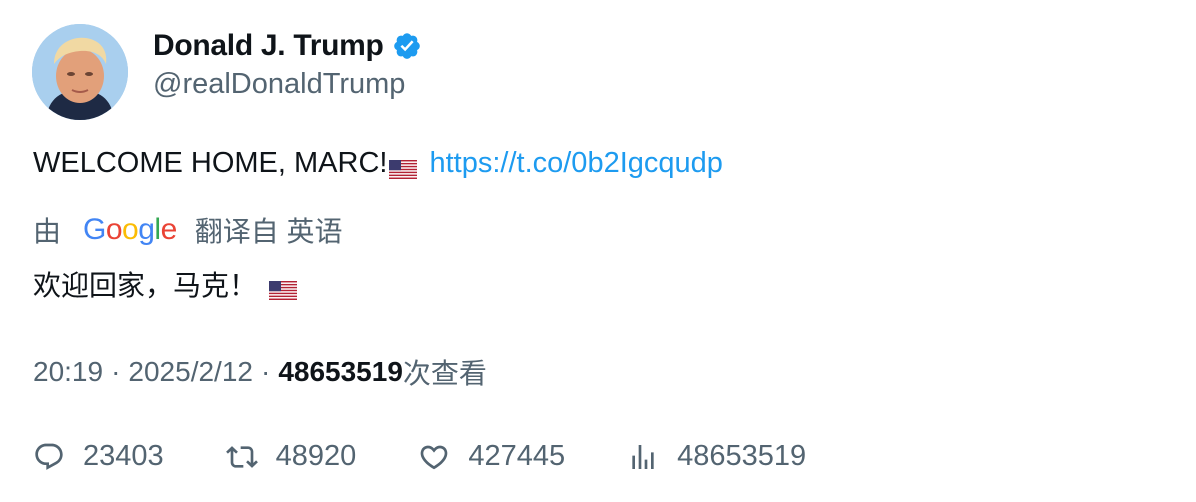 The height and width of the screenshot is (502, 1196). I want to click on views-action-count: 48653519, so click(742, 456).